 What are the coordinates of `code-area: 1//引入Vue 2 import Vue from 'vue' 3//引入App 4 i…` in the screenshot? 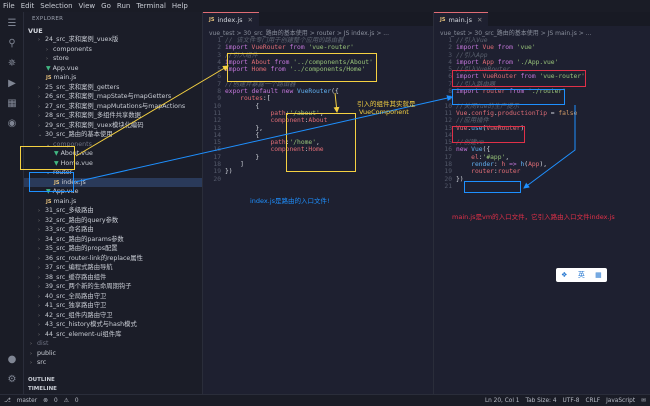 It's located at (542, 113).